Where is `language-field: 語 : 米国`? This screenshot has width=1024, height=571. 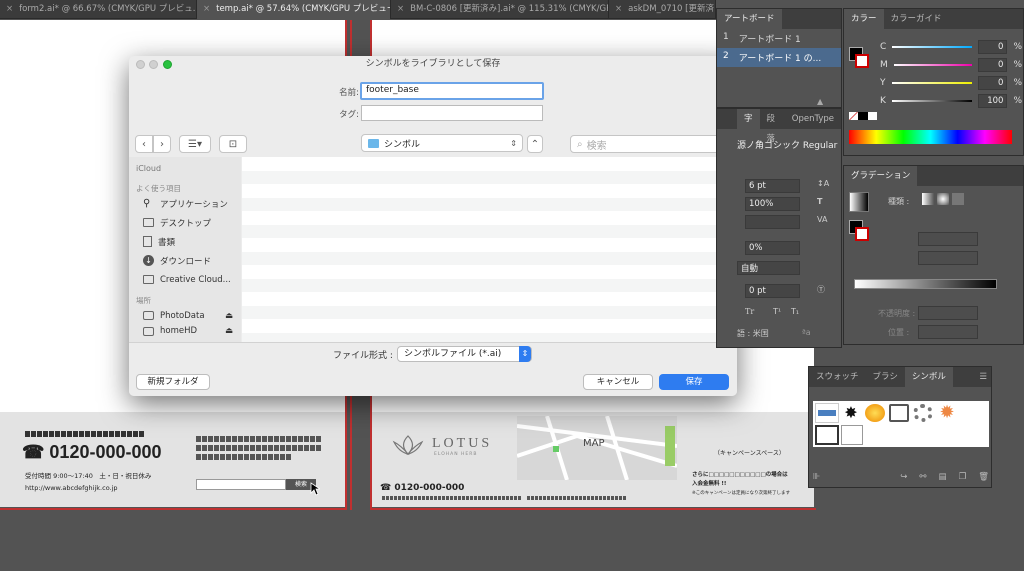 language-field: 語 : 米国 is located at coordinates (753, 333).